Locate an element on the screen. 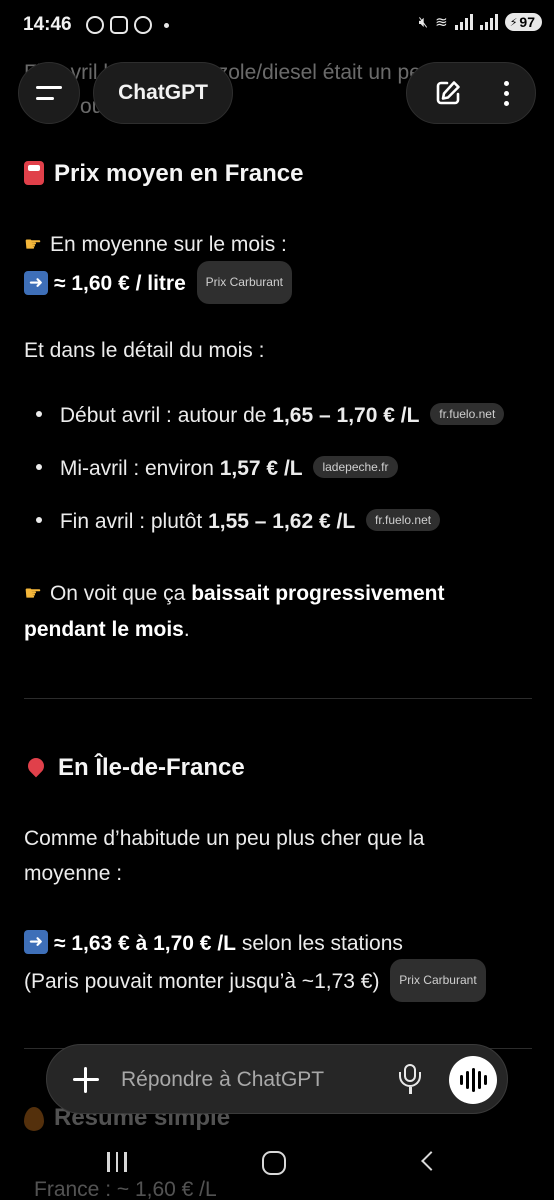 The width and height of the screenshot is (554, 1200). hamburger-icon is located at coordinates (49, 93).